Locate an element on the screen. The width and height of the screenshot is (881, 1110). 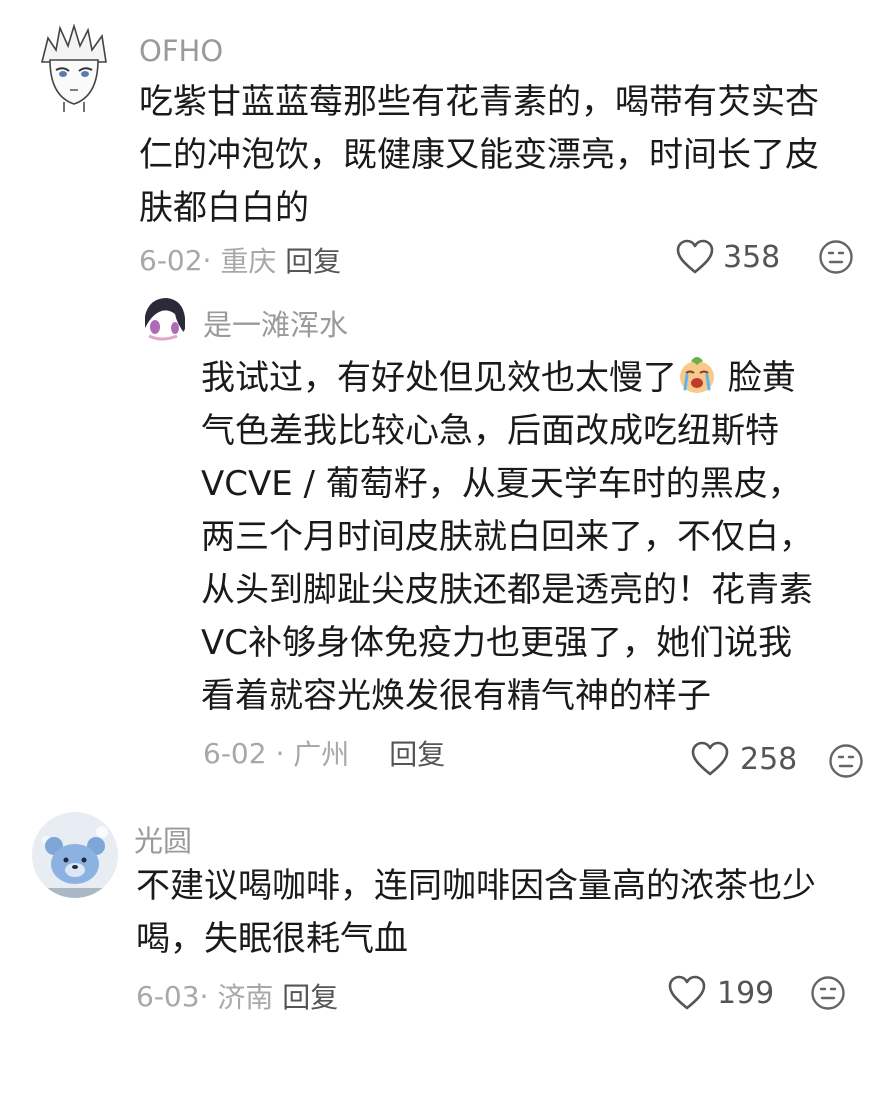
comment-line: 喝，失眠很耗气血 is located at coordinates (272, 939).